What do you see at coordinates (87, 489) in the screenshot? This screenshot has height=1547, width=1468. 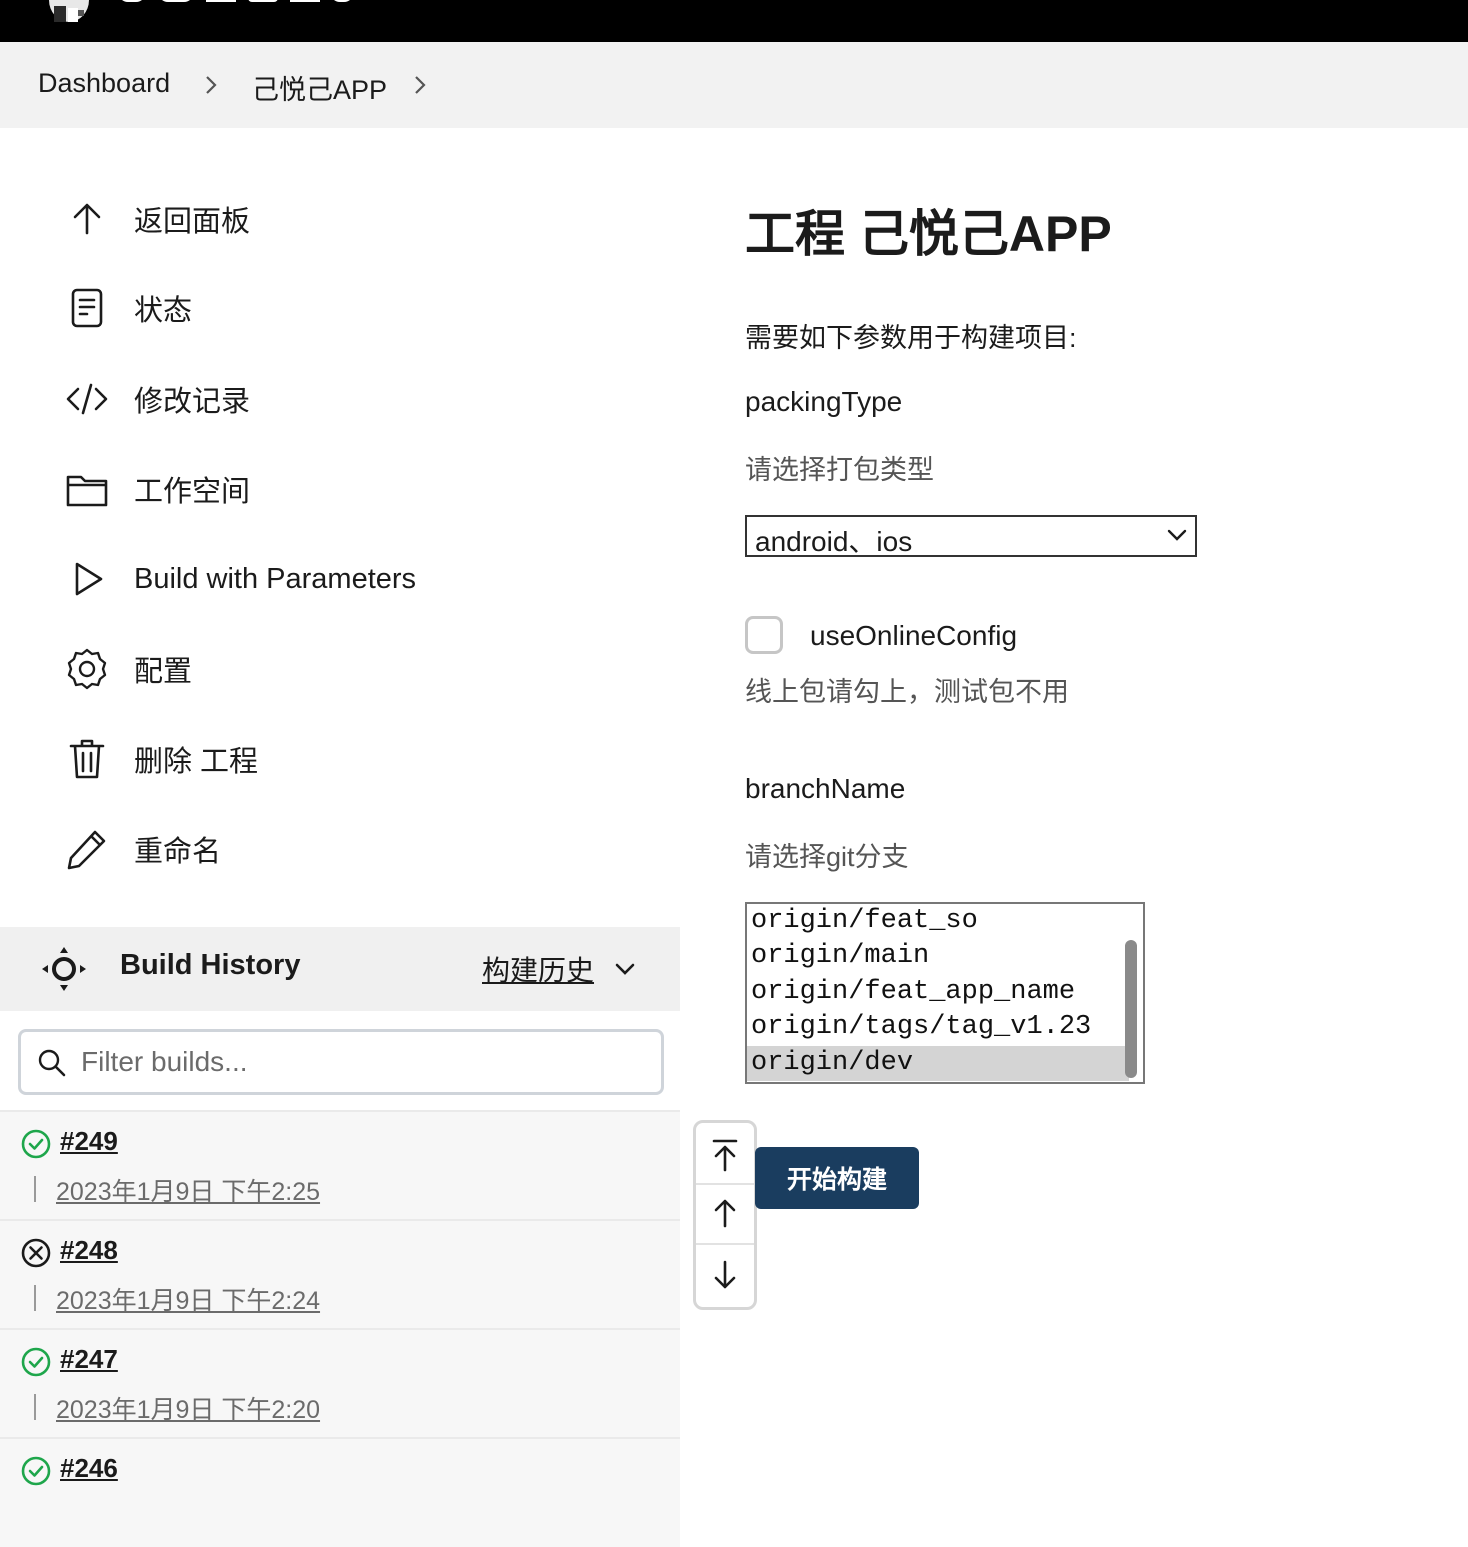 I see `folder-icon` at bounding box center [87, 489].